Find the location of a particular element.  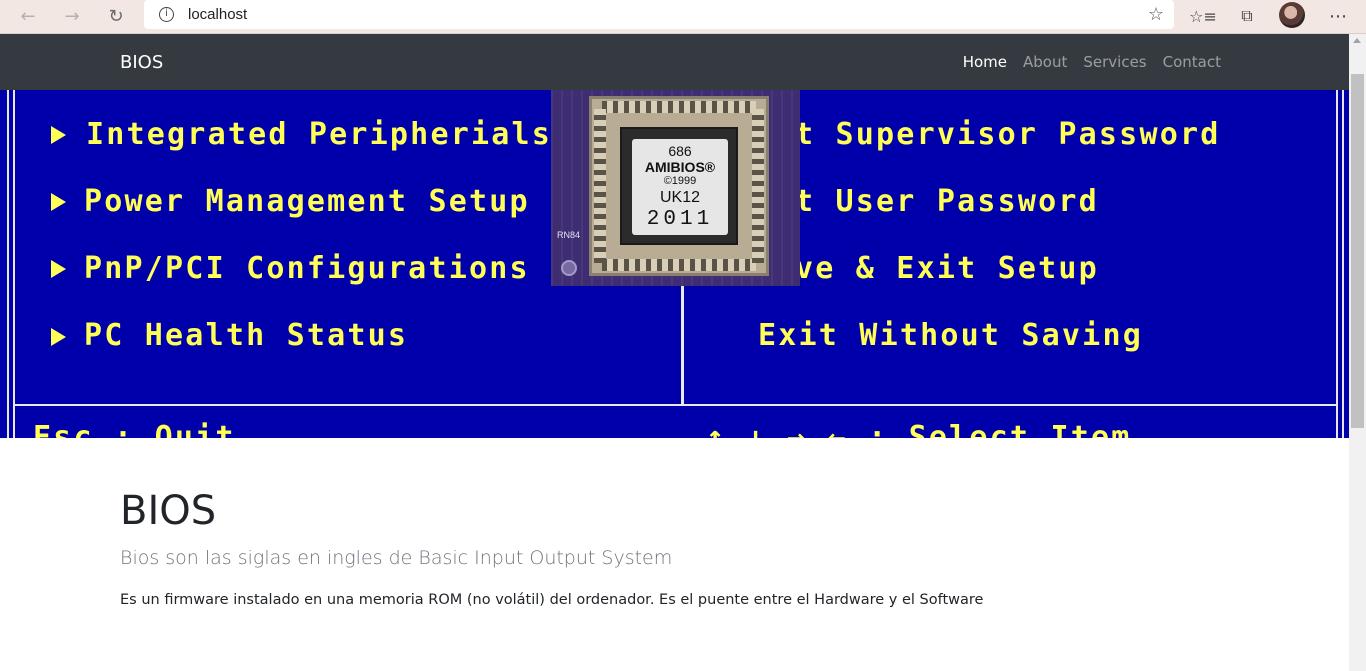

bios-chip-photo: 686 AMIBIOS® ©1999 UK12 2011 RN84 is located at coordinates (675, 188).